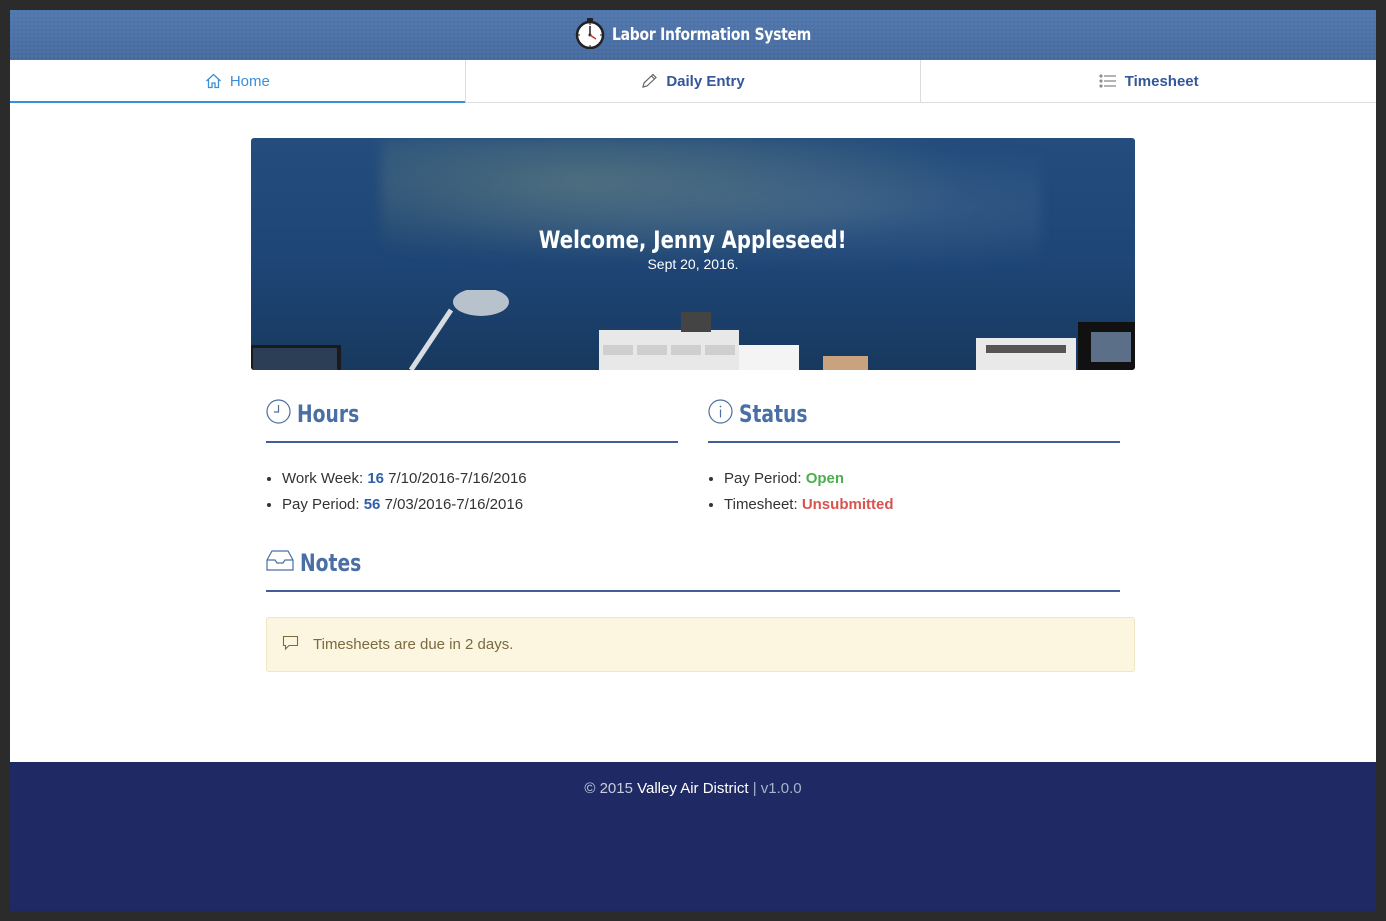 This screenshot has width=1386, height=921. I want to click on welcome-text: Welcome, Jenny Appleseed! Sept 20, 2016., so click(693, 249).